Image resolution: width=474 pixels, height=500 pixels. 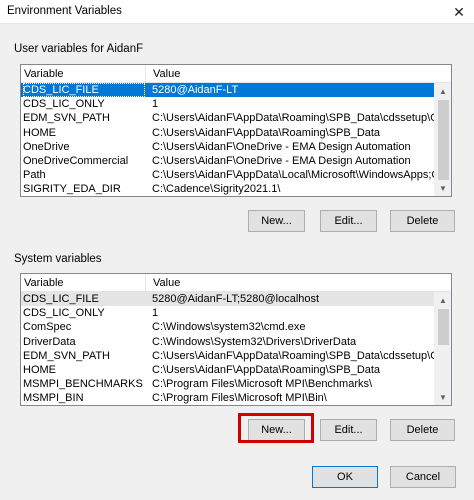 I want to click on user-list-header: Variable Value, so click(x=236, y=74).